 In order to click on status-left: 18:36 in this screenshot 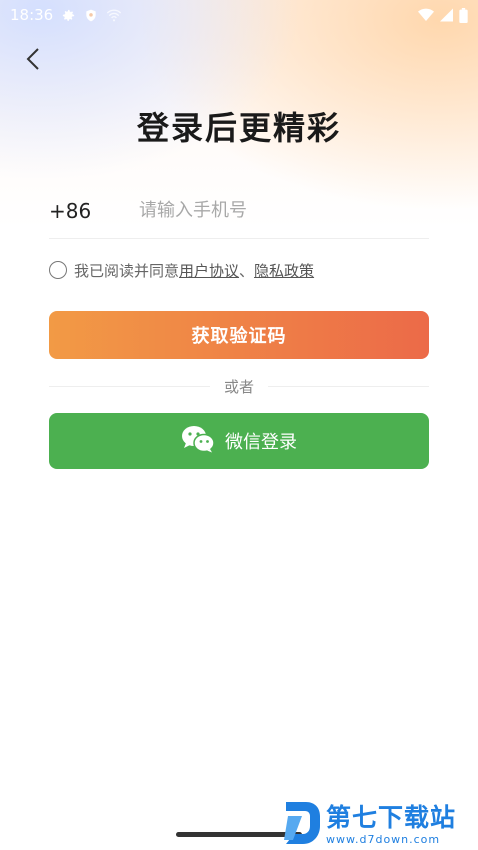, I will do `click(66, 15)`.